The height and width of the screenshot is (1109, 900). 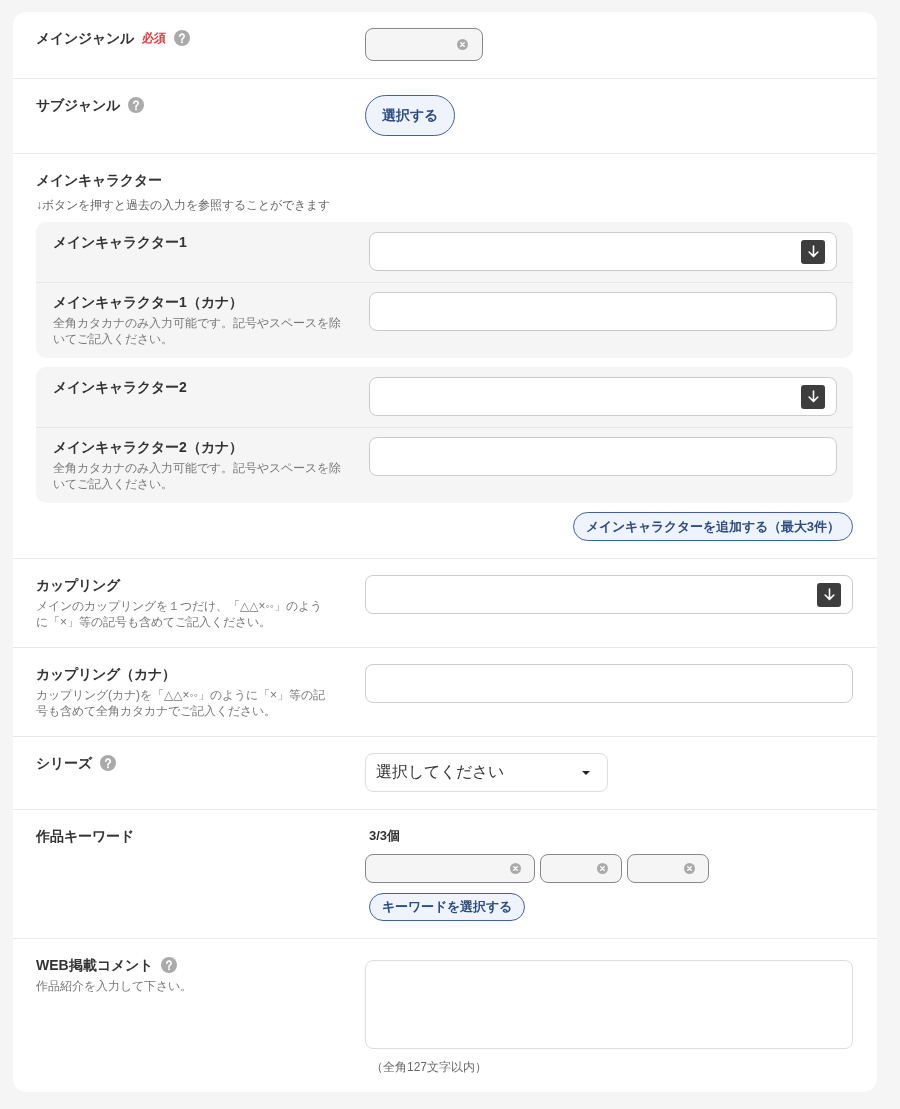 I want to click on keyword-count: 3/3個, so click(x=385, y=836).